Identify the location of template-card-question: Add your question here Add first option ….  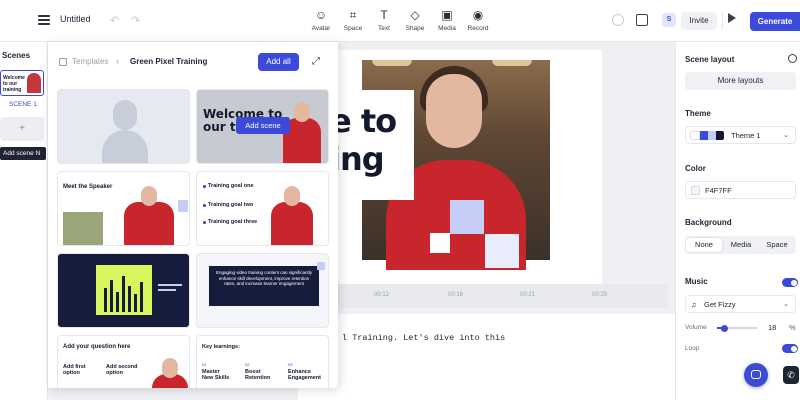
(123, 361).